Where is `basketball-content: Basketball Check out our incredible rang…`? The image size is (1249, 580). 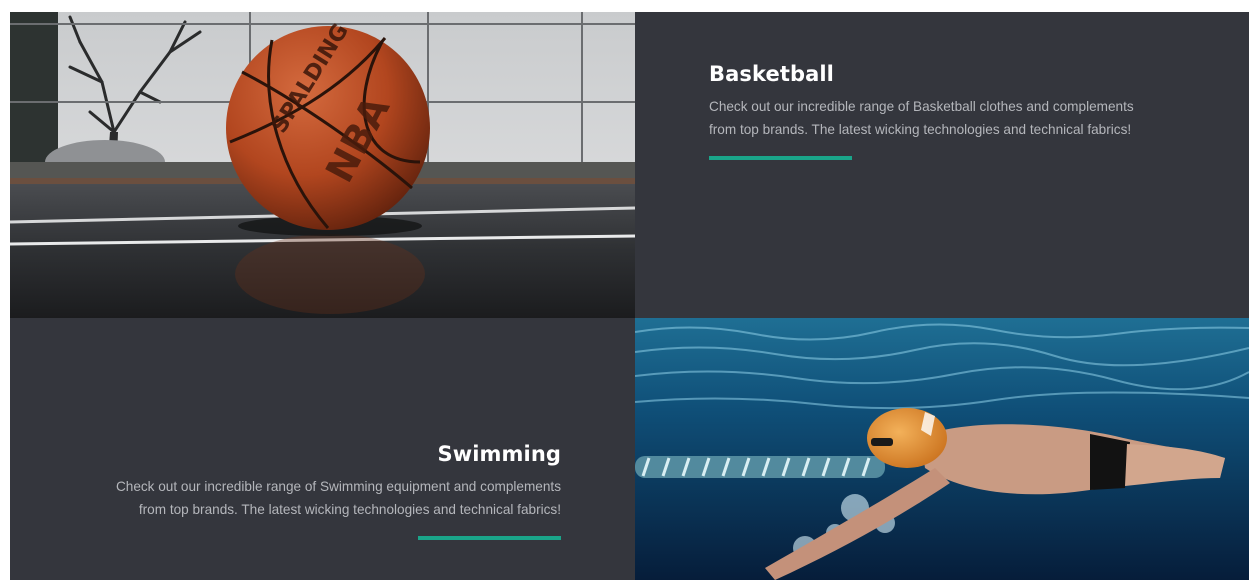 basketball-content: Basketball Check out our incredible rang… is located at coordinates (944, 111).